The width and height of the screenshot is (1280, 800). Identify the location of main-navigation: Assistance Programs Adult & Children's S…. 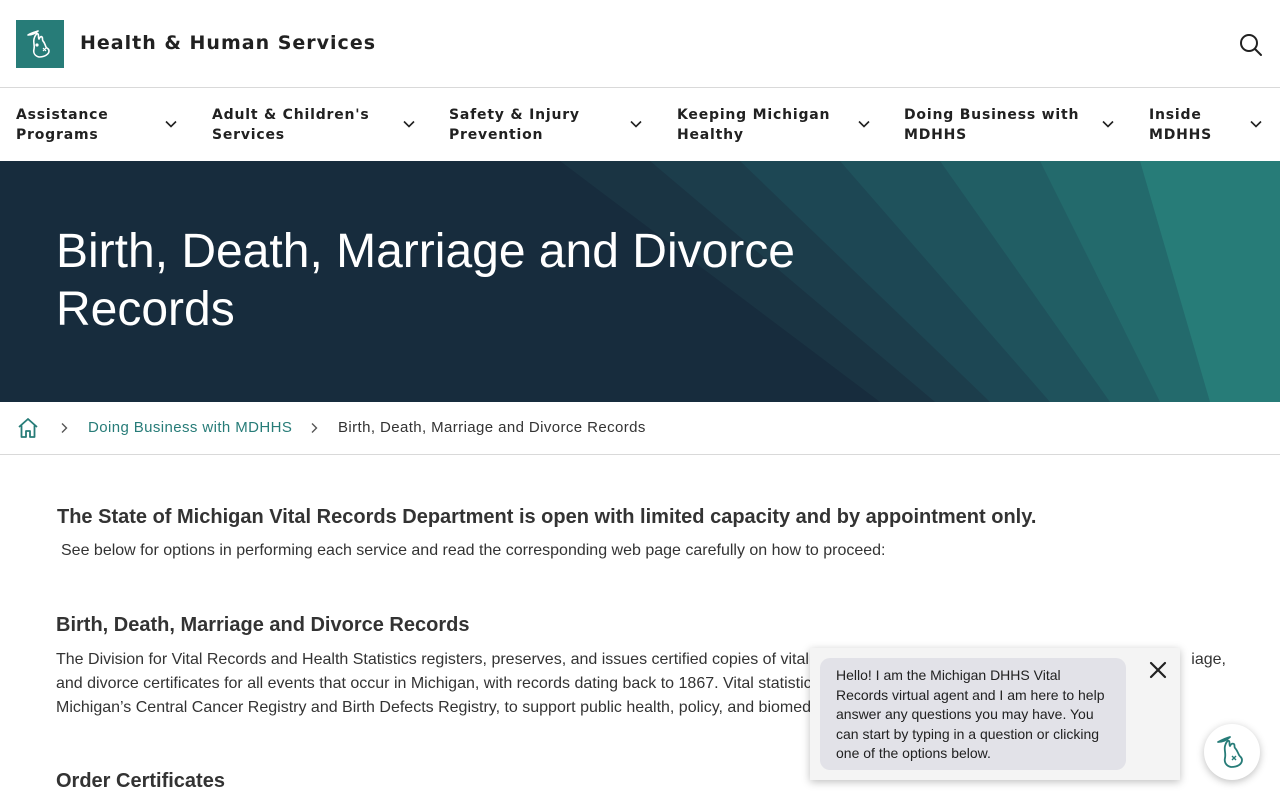
(640, 125).